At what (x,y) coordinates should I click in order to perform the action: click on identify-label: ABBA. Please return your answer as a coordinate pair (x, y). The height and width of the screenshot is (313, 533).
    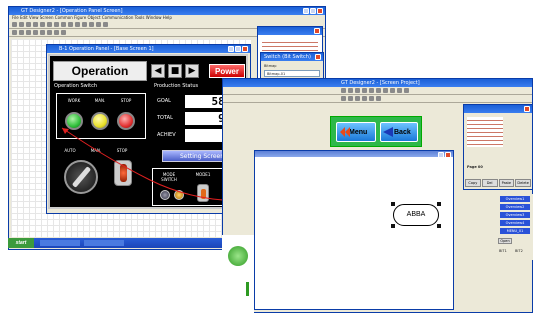
    Looking at the image, I should click on (416, 214).